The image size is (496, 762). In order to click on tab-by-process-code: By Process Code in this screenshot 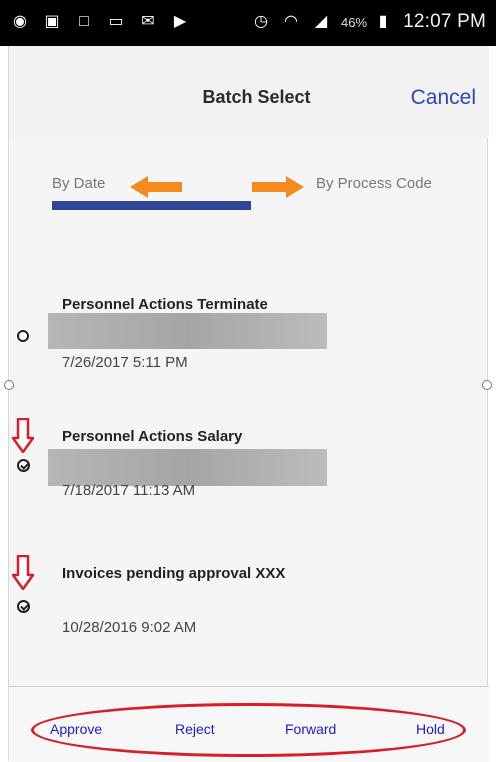, I will do `click(374, 183)`.